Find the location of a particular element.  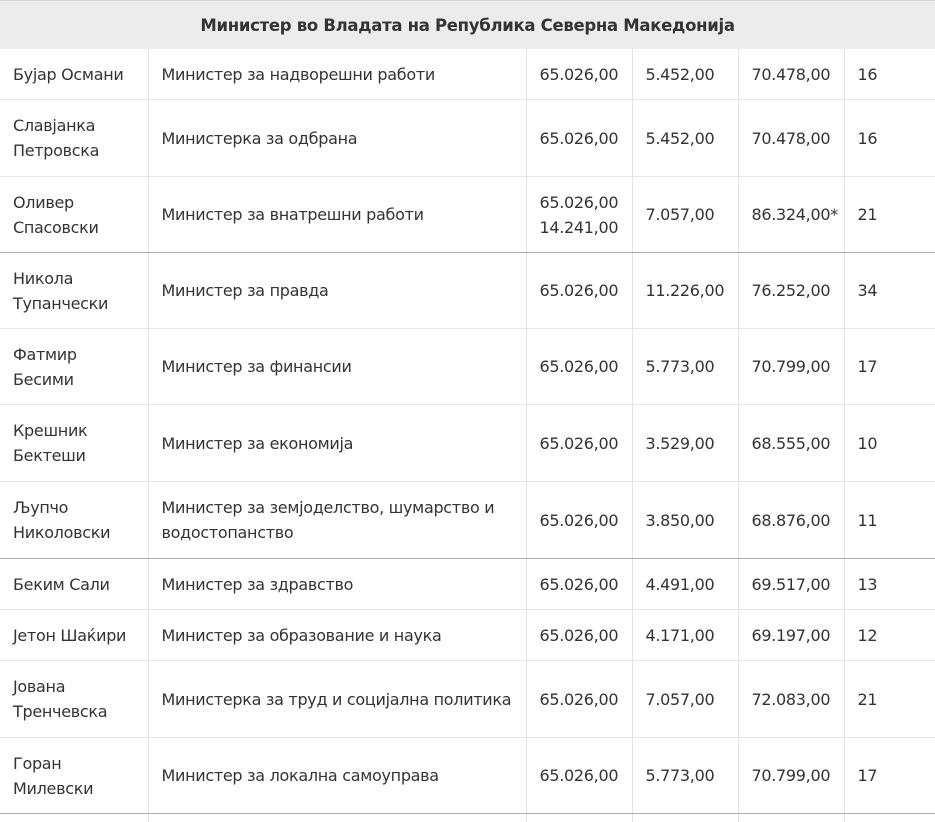

cell-ministry: Министер за локална самоуправа is located at coordinates (336, 775).